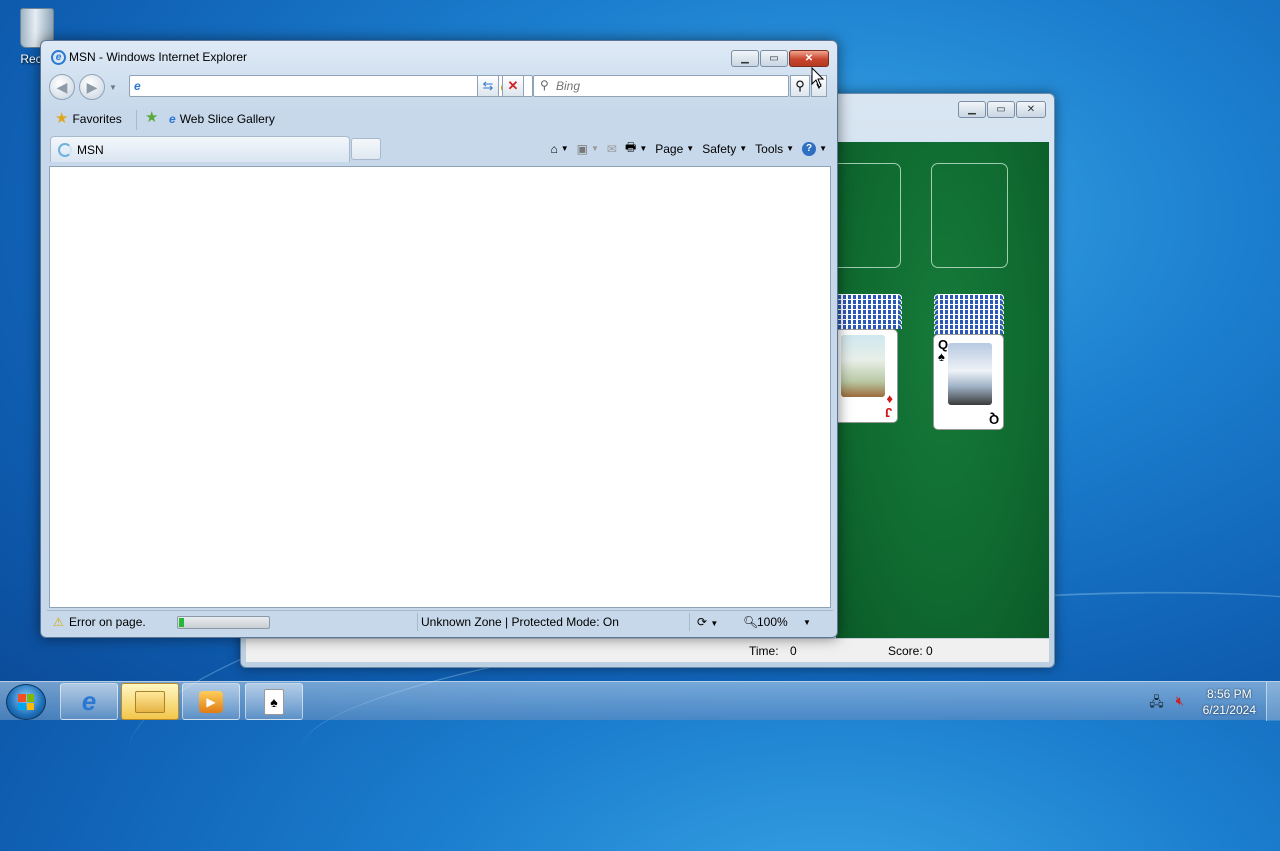  I want to click on solitaire-table: ♦ J Q ♠ Q, so click(936, 390).